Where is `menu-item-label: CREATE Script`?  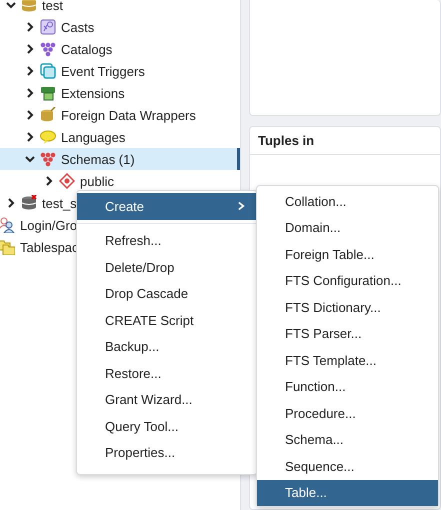 menu-item-label: CREATE Script is located at coordinates (149, 320).